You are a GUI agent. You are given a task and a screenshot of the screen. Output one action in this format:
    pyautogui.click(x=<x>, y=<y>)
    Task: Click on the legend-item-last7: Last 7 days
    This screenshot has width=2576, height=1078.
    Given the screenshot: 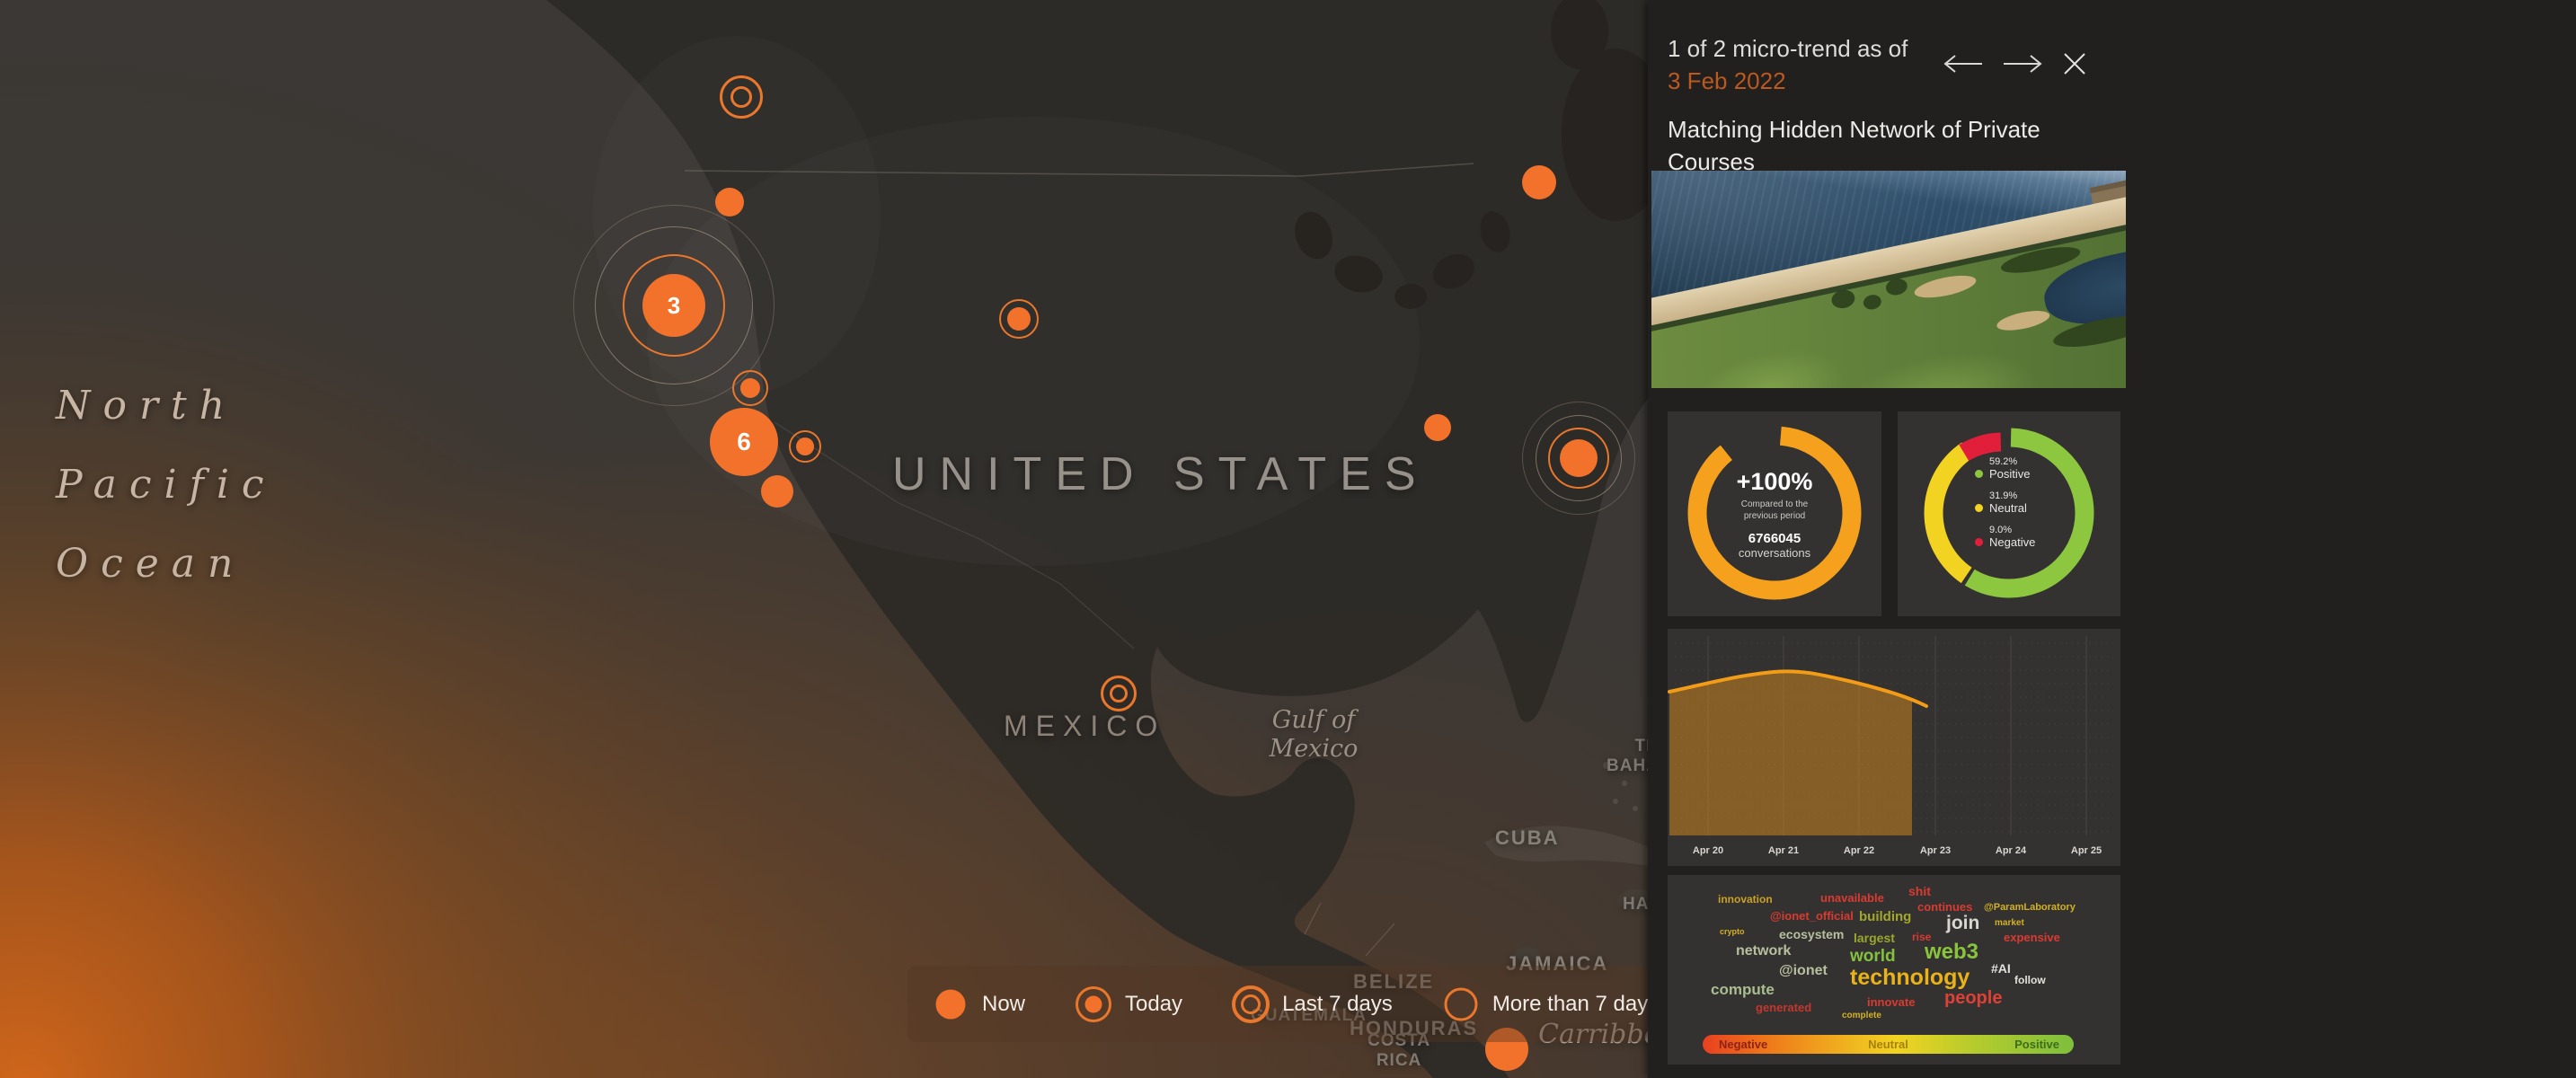 What is the action you would take?
    pyautogui.click(x=1312, y=1004)
    